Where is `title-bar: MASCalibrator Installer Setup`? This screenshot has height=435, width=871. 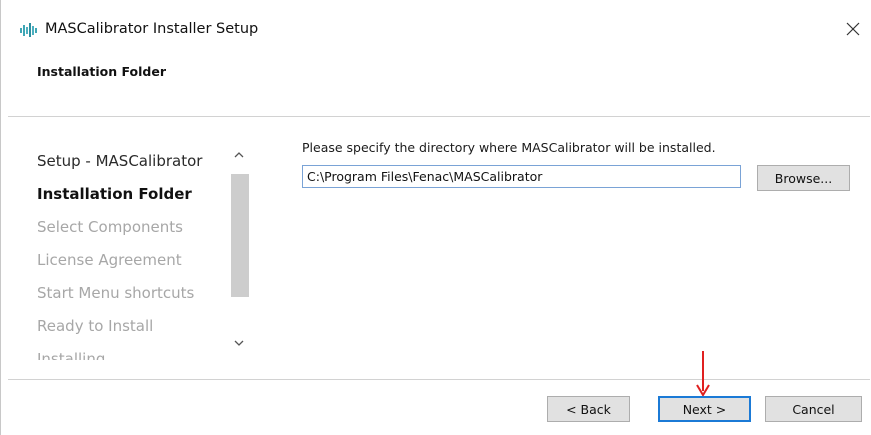
title-bar: MASCalibrator Installer Setup is located at coordinates (439, 29).